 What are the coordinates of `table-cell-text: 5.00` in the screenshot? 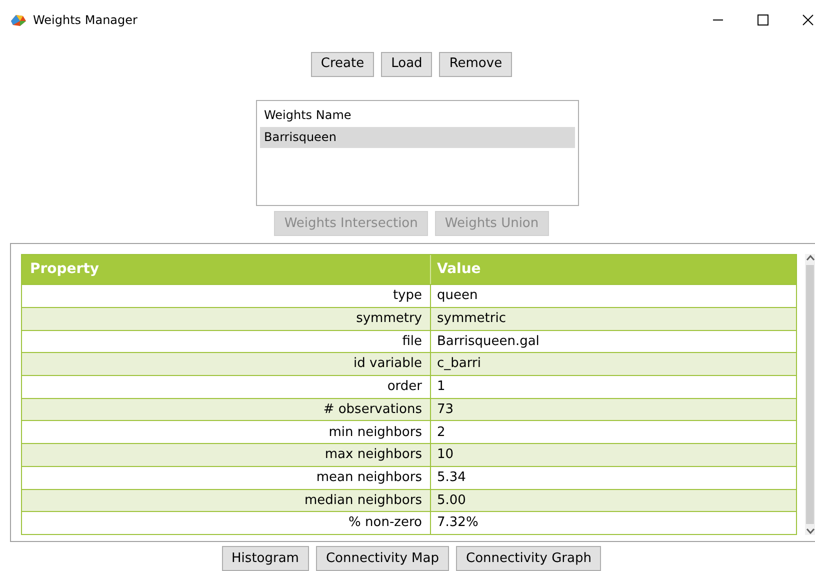 It's located at (451, 501).